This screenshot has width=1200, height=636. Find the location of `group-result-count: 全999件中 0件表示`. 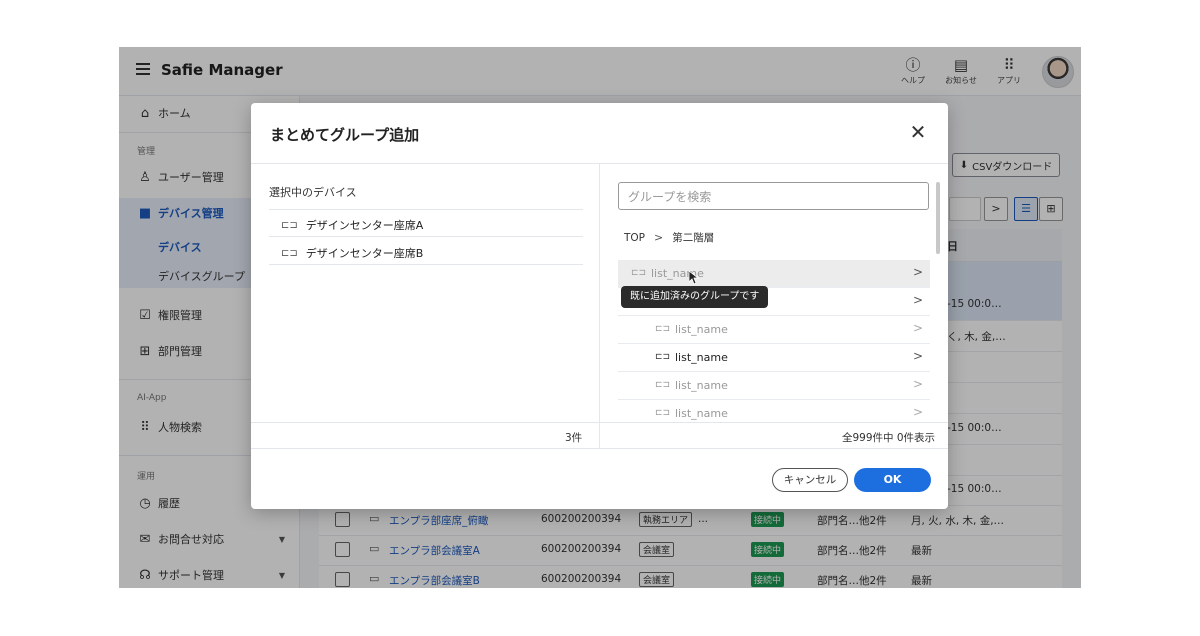

group-result-count: 全999件中 0件表示 is located at coordinates (889, 438).